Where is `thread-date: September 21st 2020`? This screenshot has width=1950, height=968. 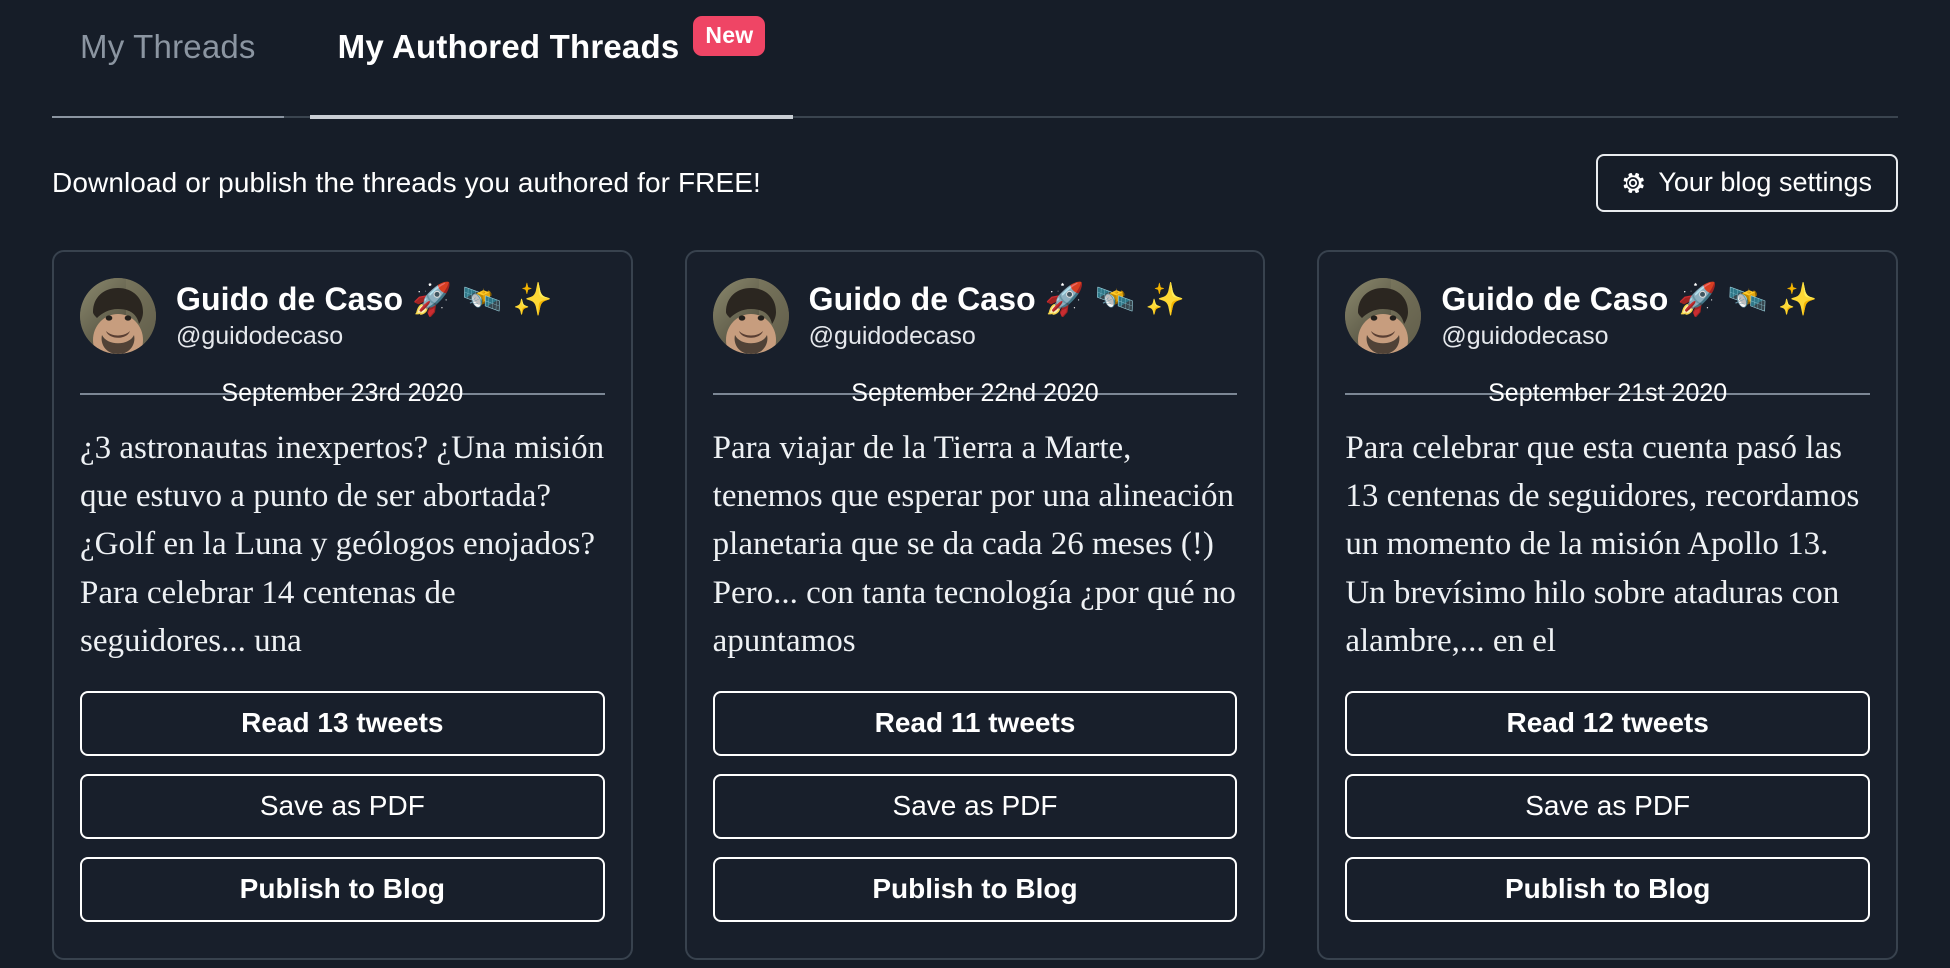 thread-date: September 21st 2020 is located at coordinates (1608, 393).